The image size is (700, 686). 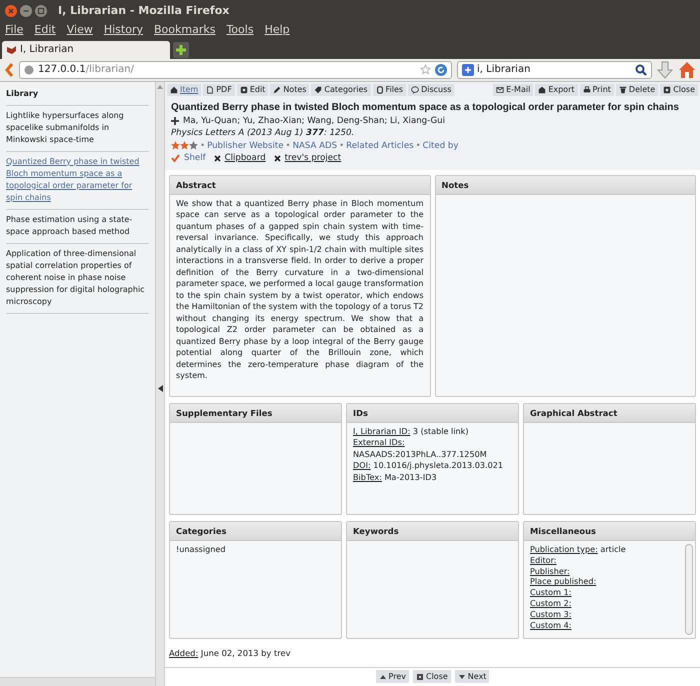 I want to click on home-icon, so click(x=687, y=69).